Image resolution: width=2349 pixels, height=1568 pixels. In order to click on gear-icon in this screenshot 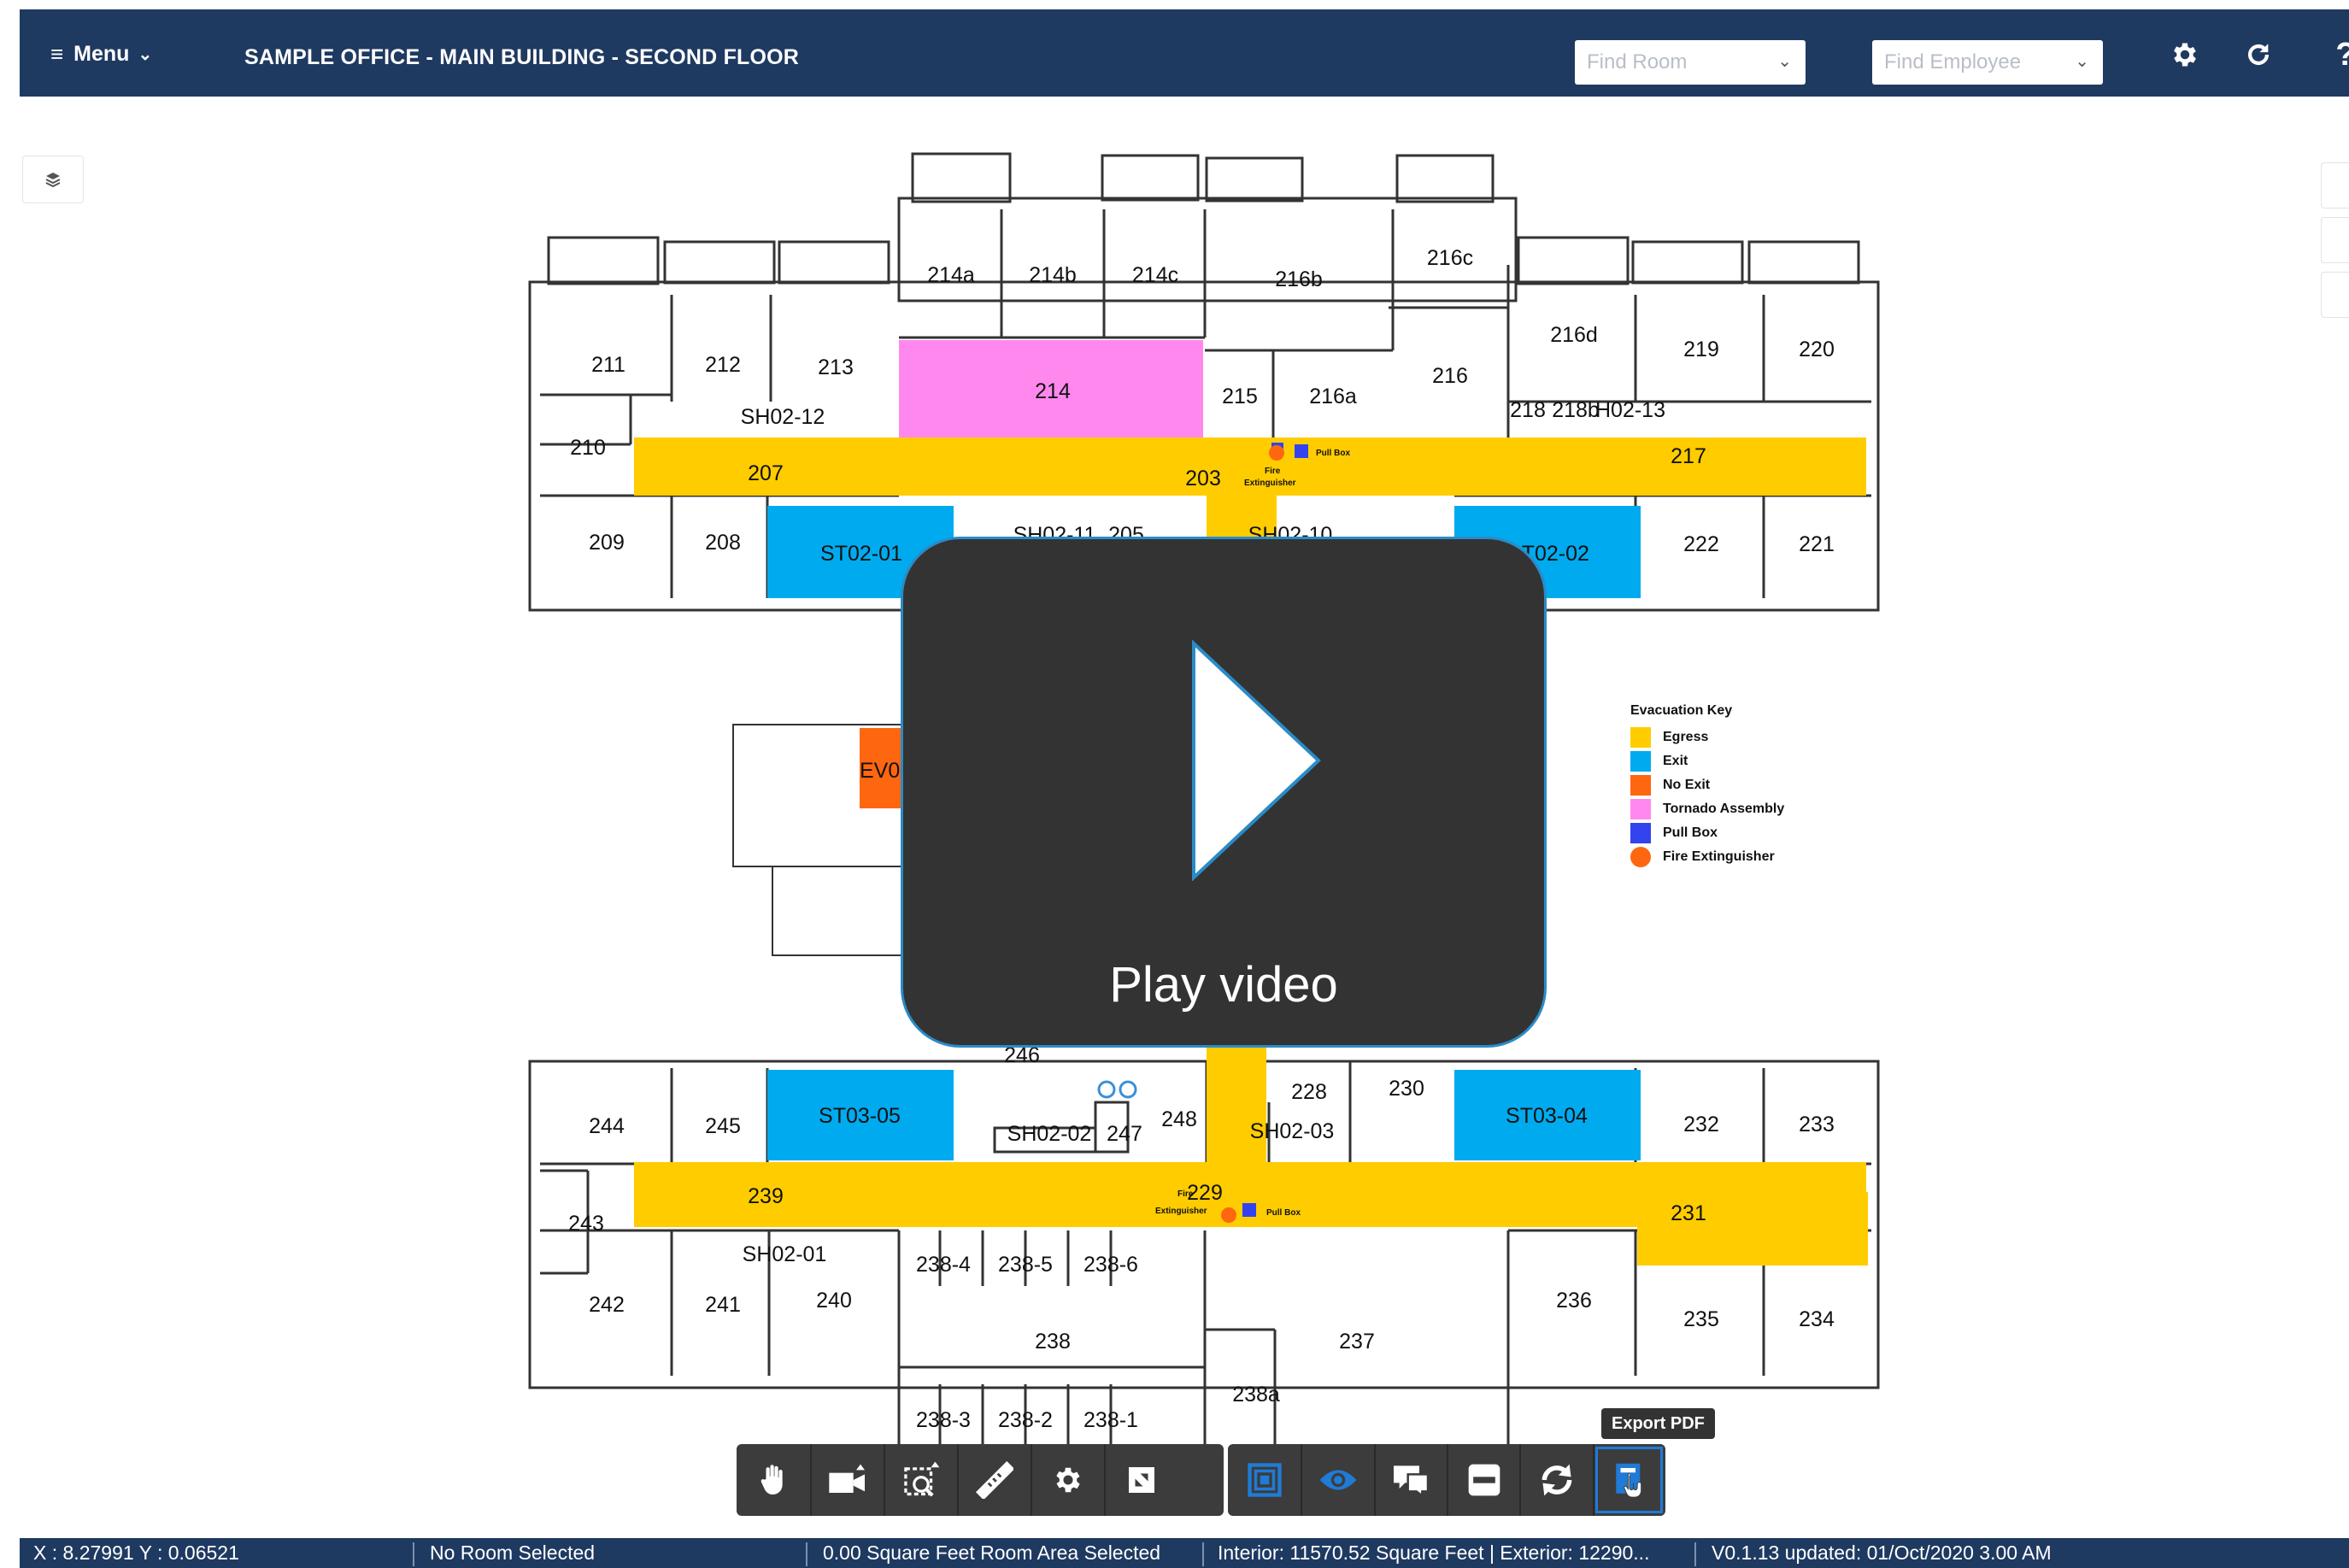, I will do `click(1068, 1480)`.